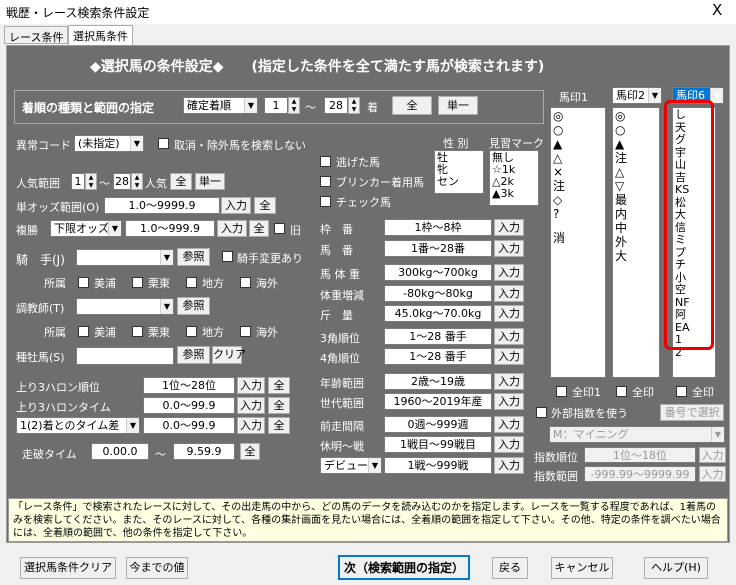  What do you see at coordinates (404, 567) in the screenshot?
I see `next-search-range-button: 次（検索範囲の指定）` at bounding box center [404, 567].